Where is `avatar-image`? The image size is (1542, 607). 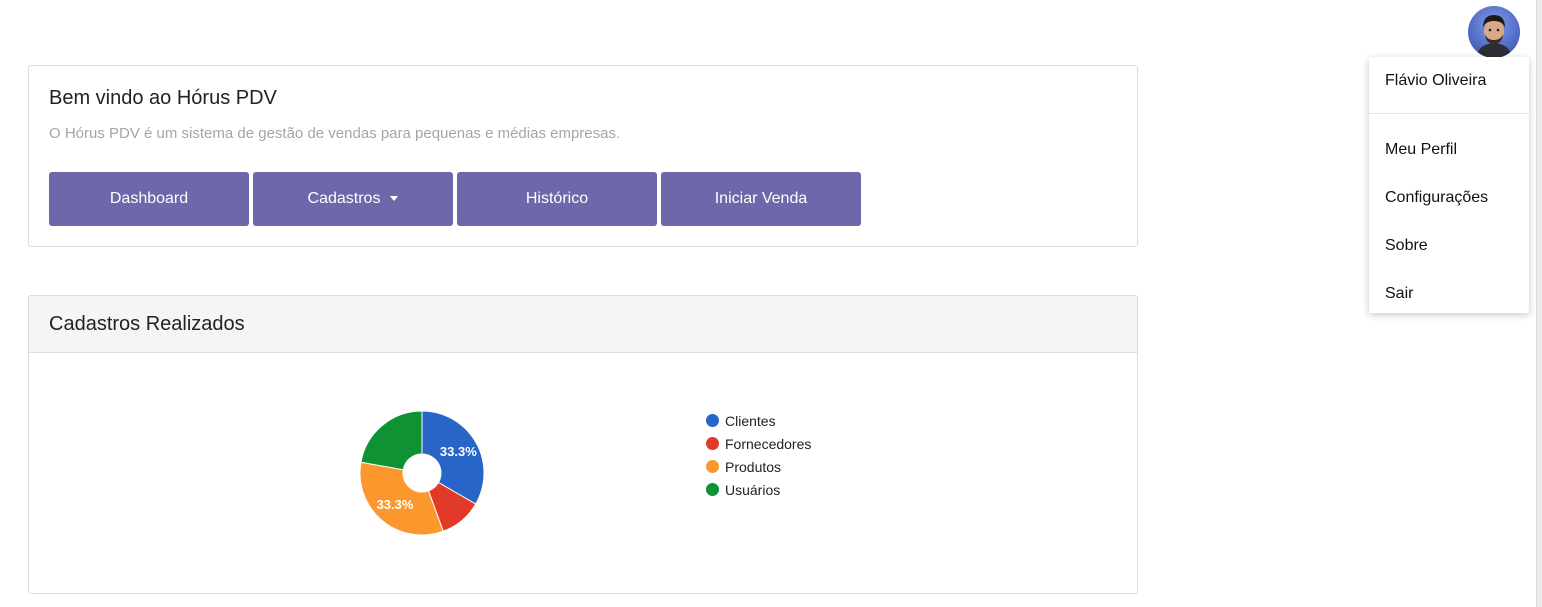
avatar-image is located at coordinates (1494, 32).